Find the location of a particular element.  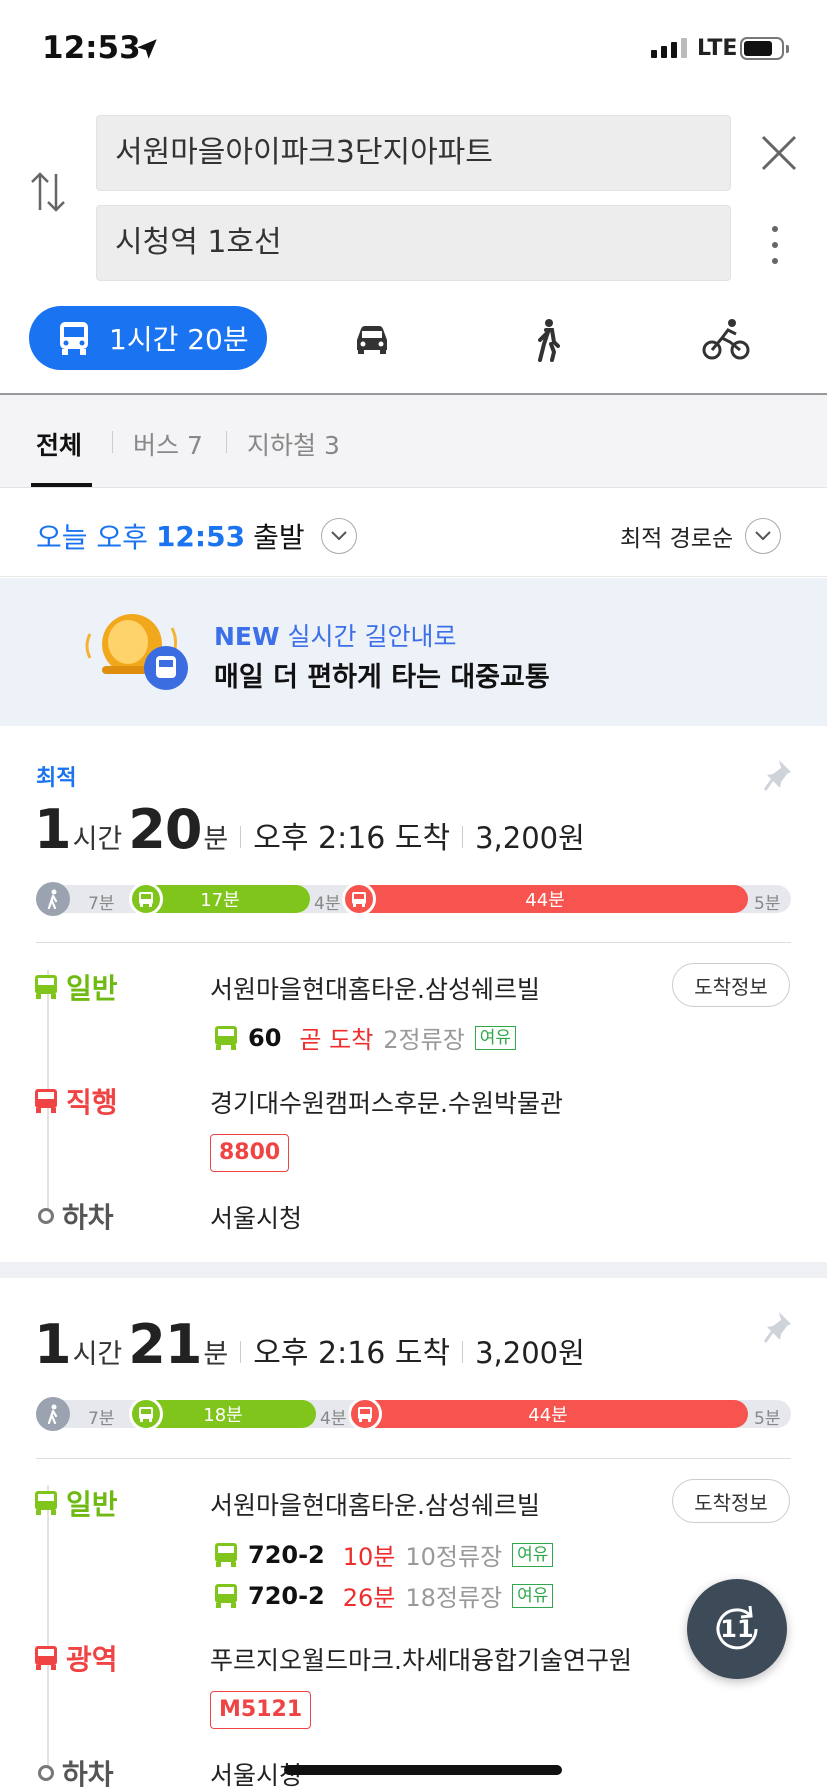

more-routes-fab: 11 is located at coordinates (737, 1629).